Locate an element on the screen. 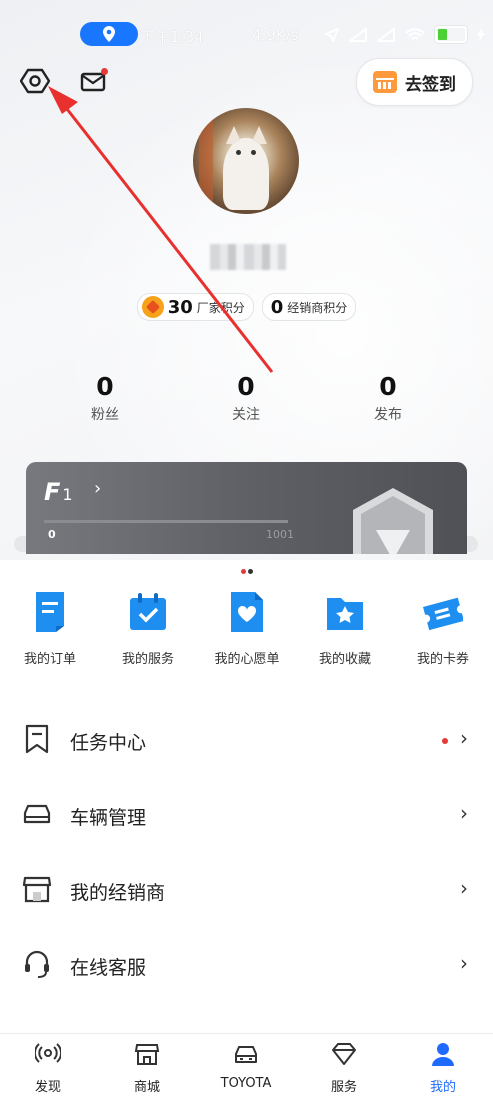 This screenshot has height=1100, width=493. location-indicator is located at coordinates (109, 34).